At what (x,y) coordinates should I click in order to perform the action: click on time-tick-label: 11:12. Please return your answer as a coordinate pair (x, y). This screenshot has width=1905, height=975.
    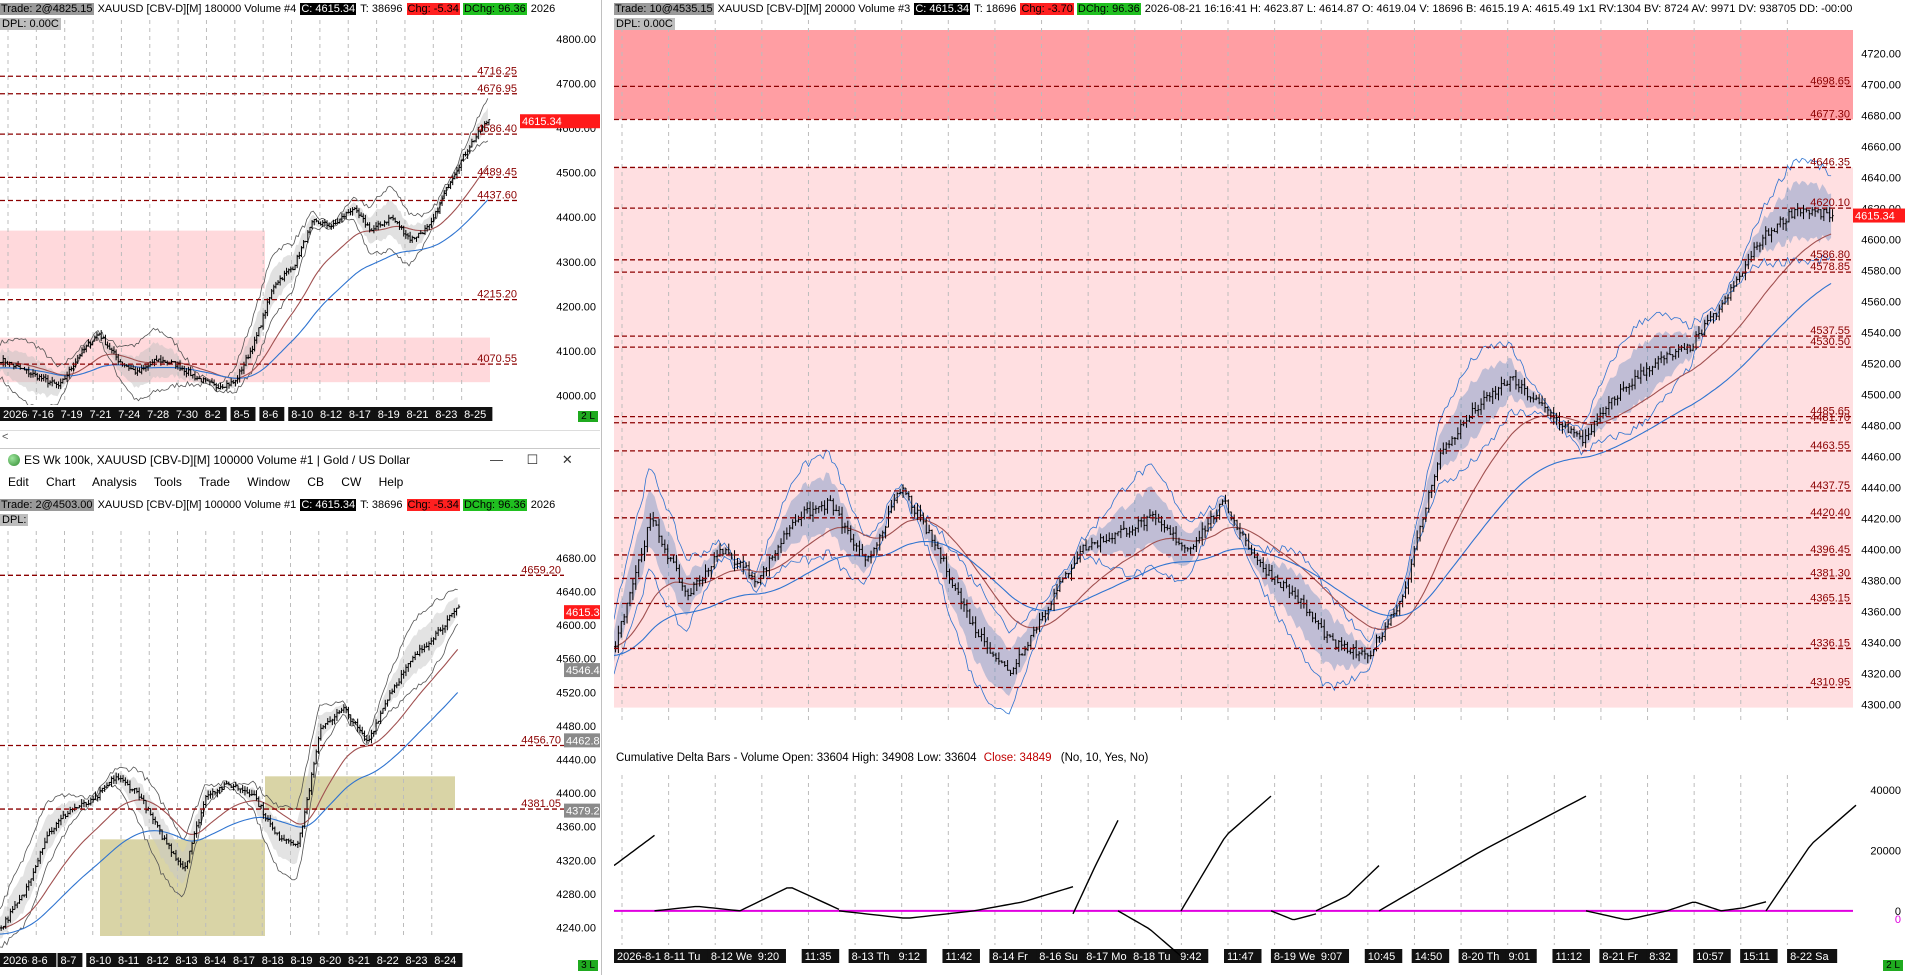
    Looking at the image, I should click on (1568, 957).